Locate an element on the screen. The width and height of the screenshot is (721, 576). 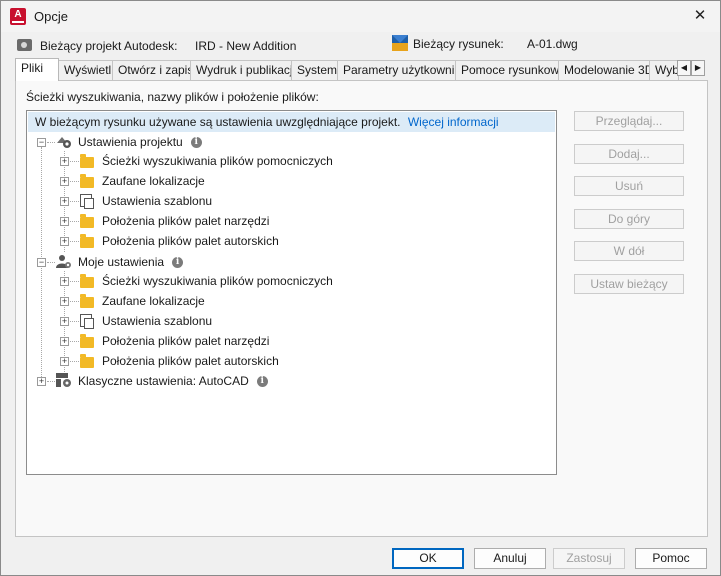
collapse-project-settings-icon: − is located at coordinates (41, 142).